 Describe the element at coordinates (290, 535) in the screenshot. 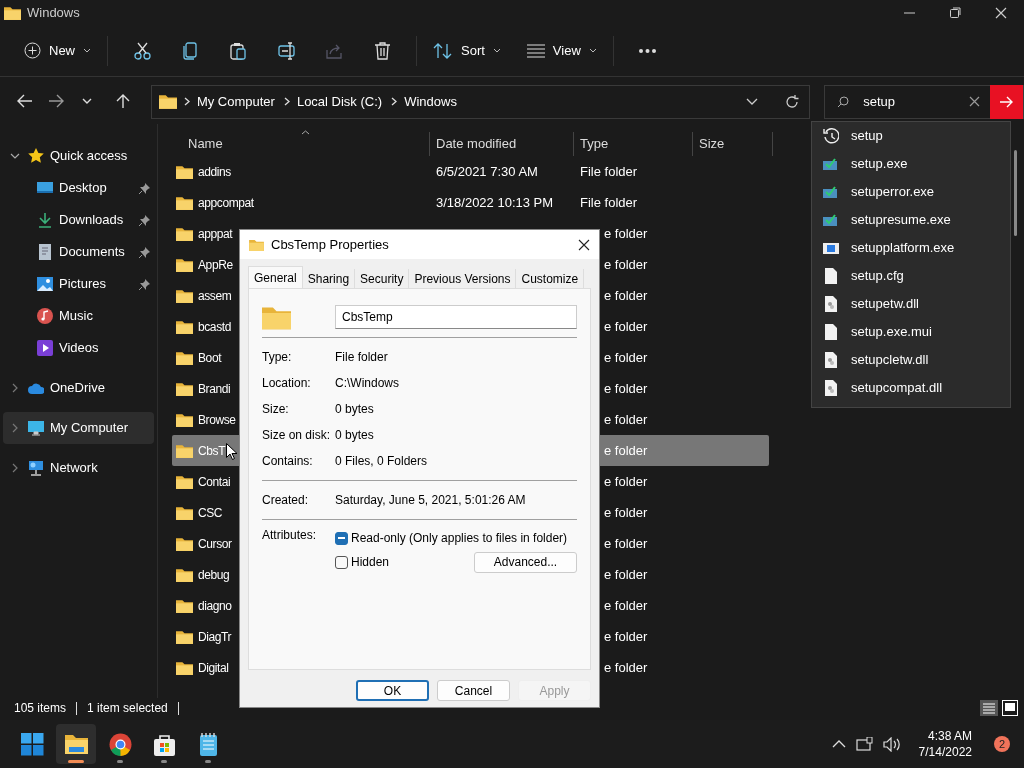

I see `field-label: Attributes:` at that location.